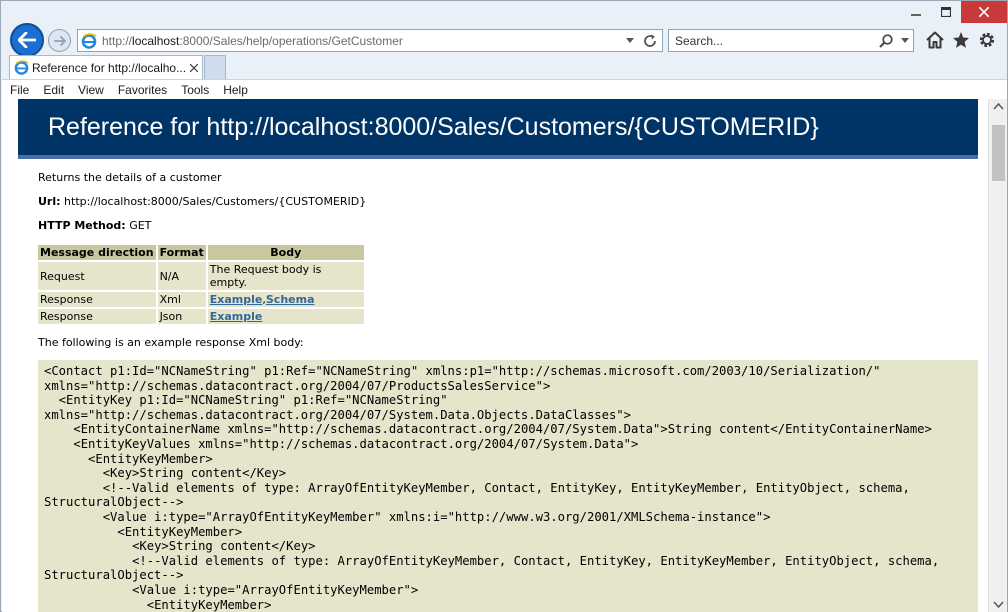 Image resolution: width=1008 pixels, height=612 pixels. I want to click on close-button, so click(984, 12).